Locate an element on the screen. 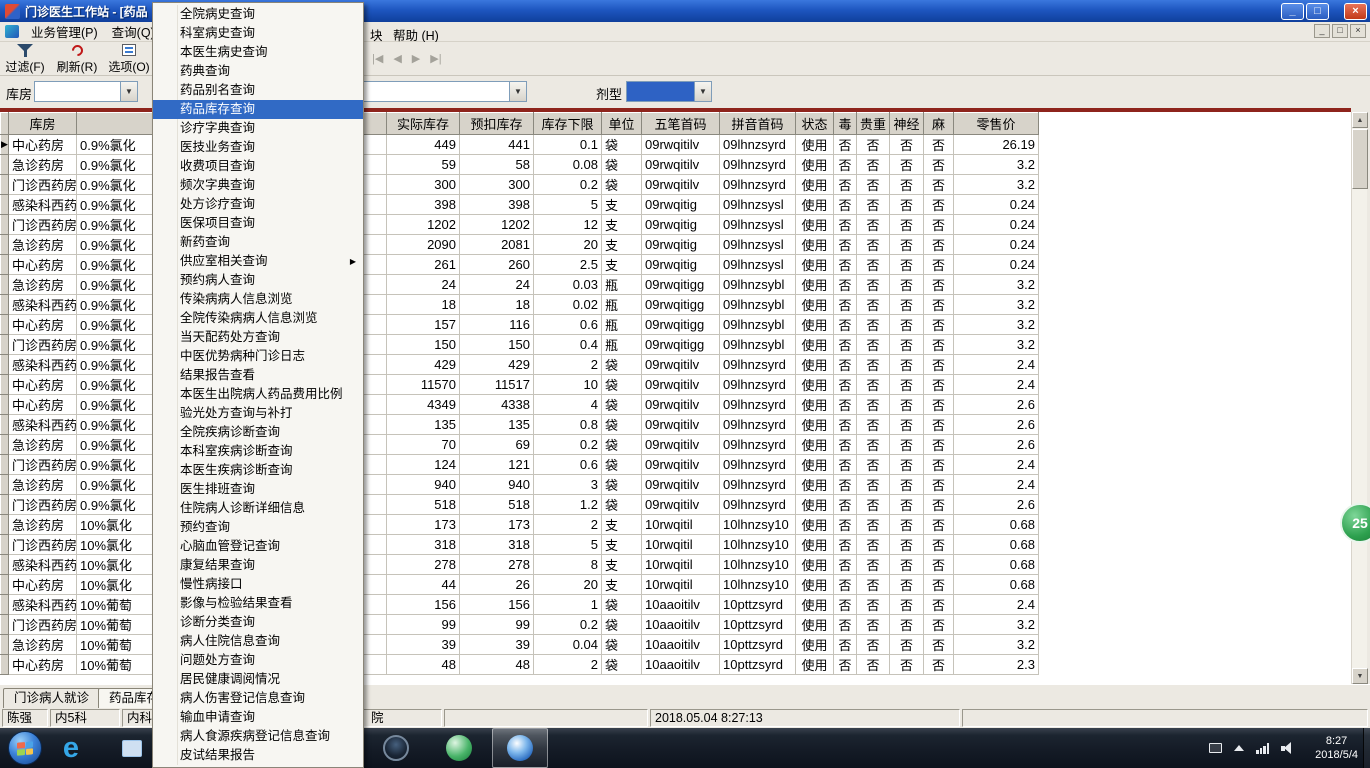 Image resolution: width=1370 pixels, height=768 pixels. query-menu-item: 医保项目查询 is located at coordinates (258, 223).